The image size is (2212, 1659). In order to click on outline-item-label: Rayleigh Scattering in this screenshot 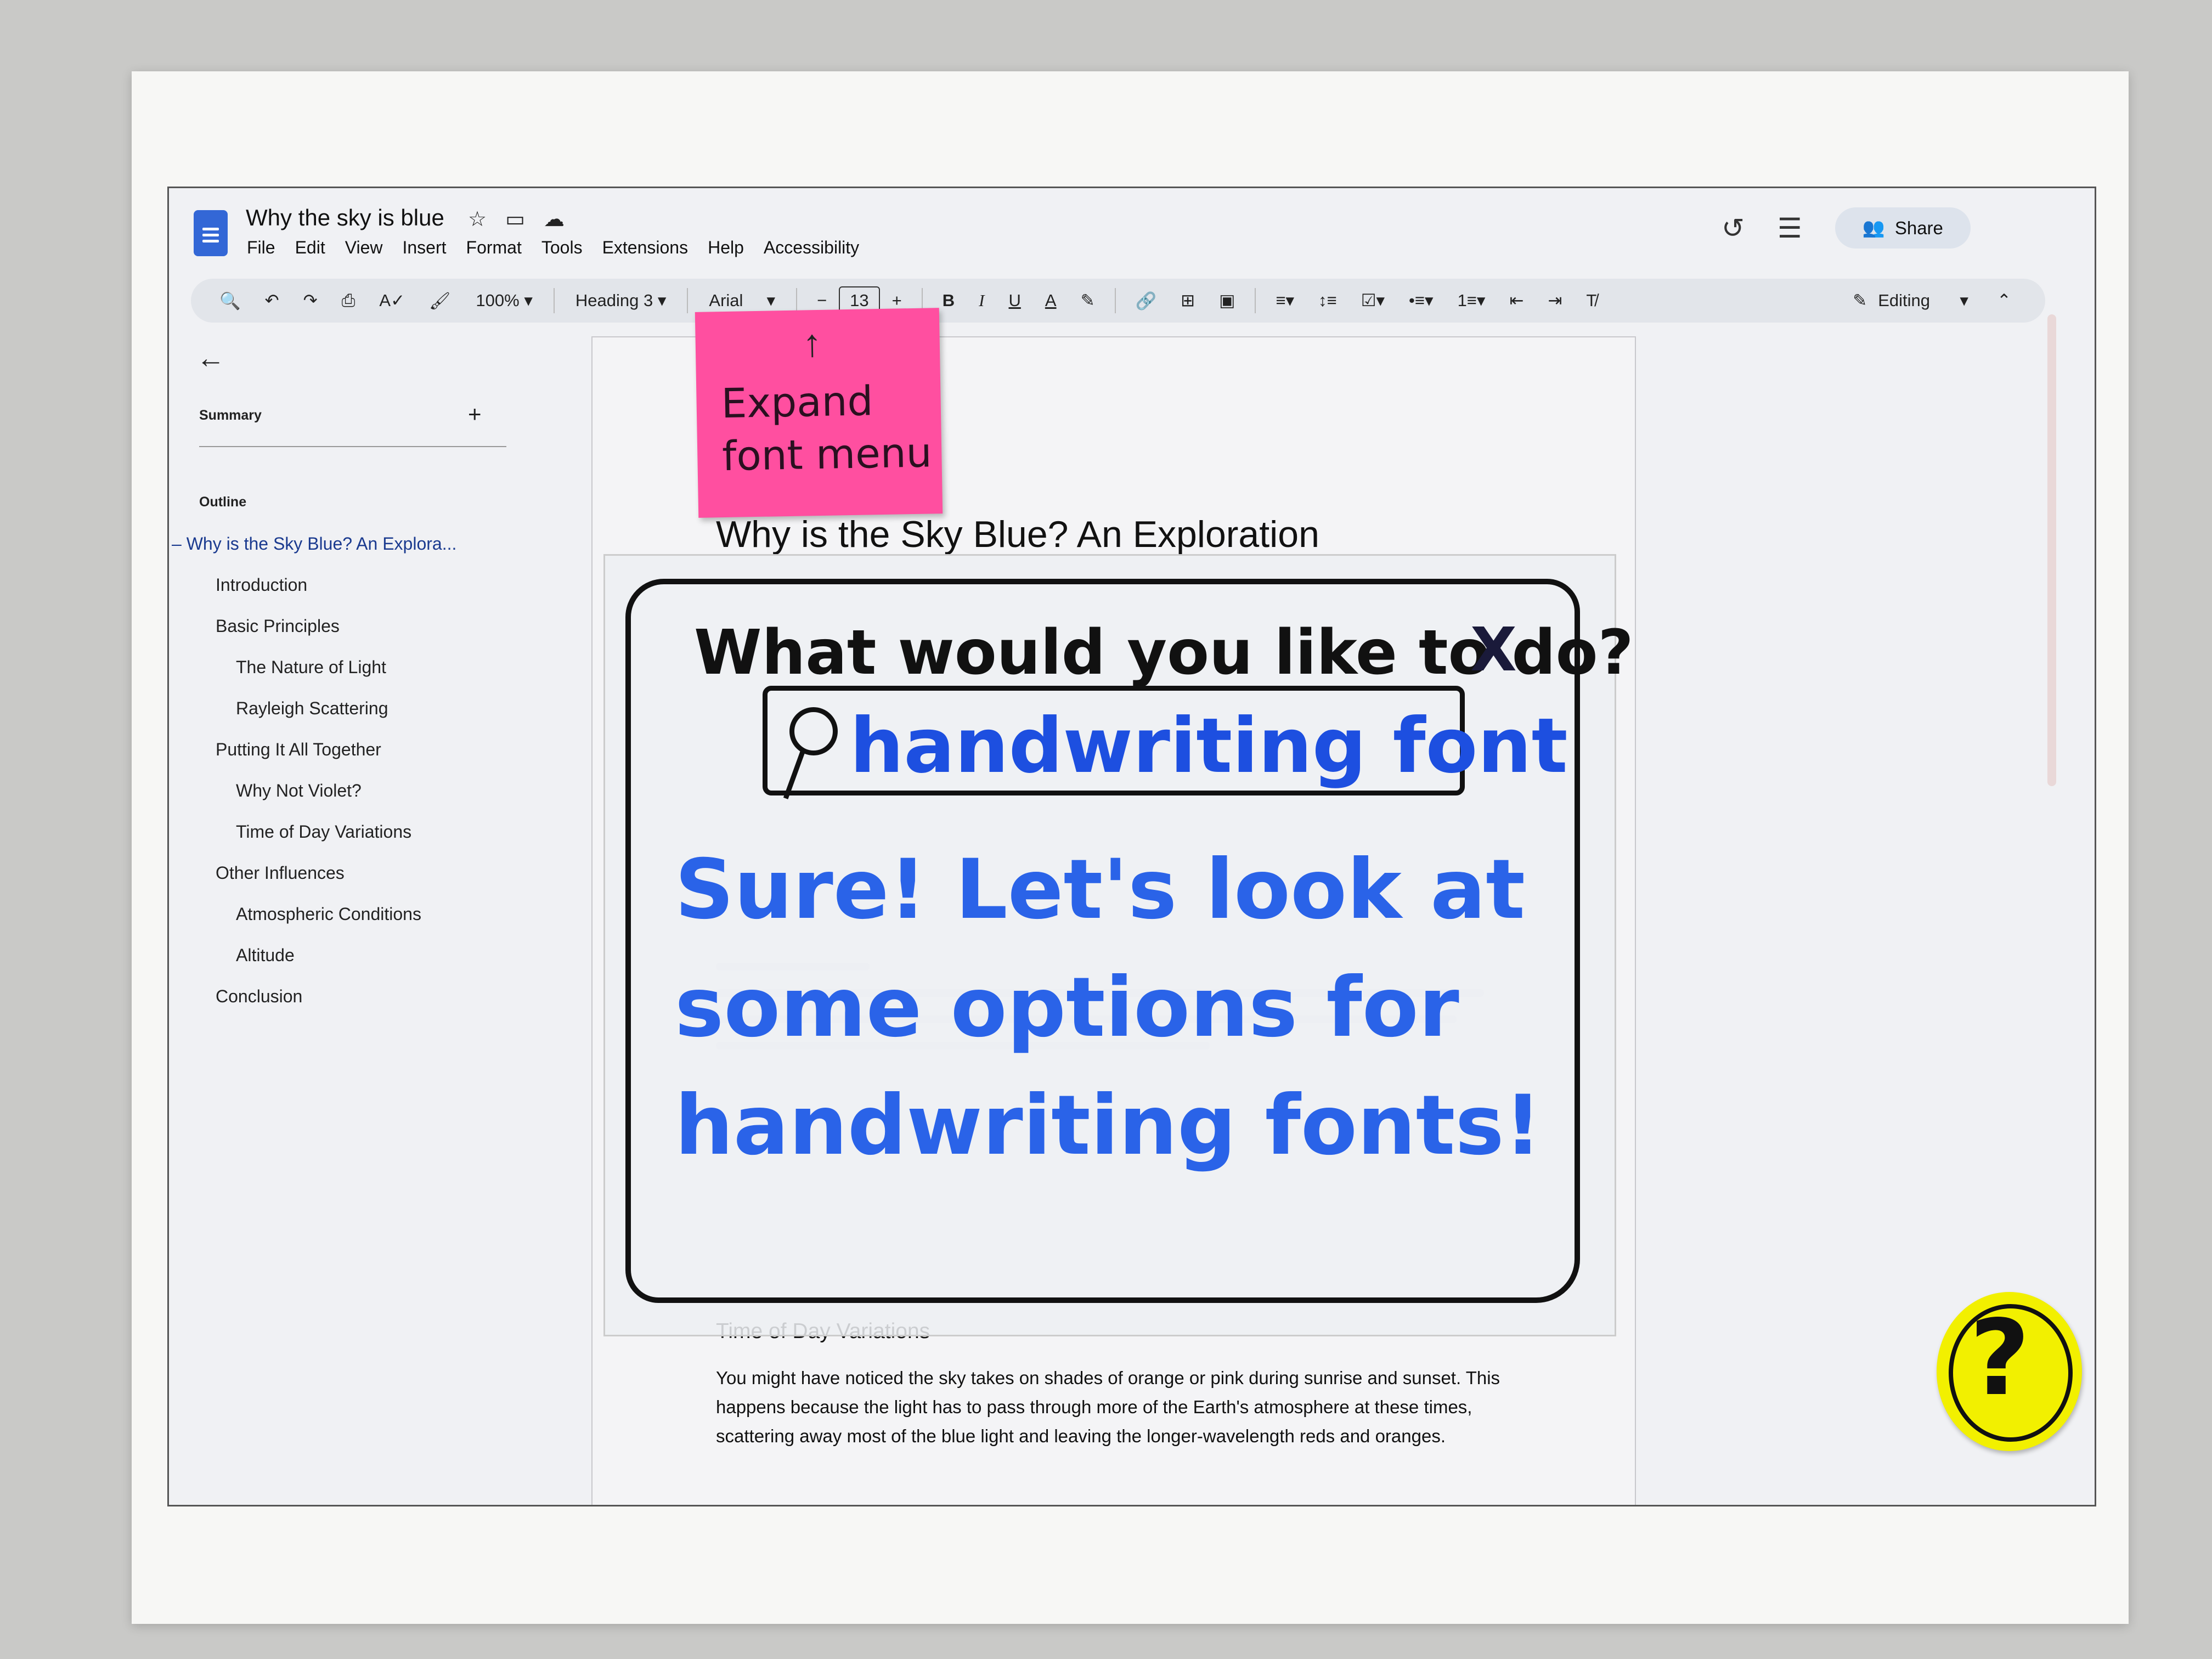, I will do `click(312, 708)`.